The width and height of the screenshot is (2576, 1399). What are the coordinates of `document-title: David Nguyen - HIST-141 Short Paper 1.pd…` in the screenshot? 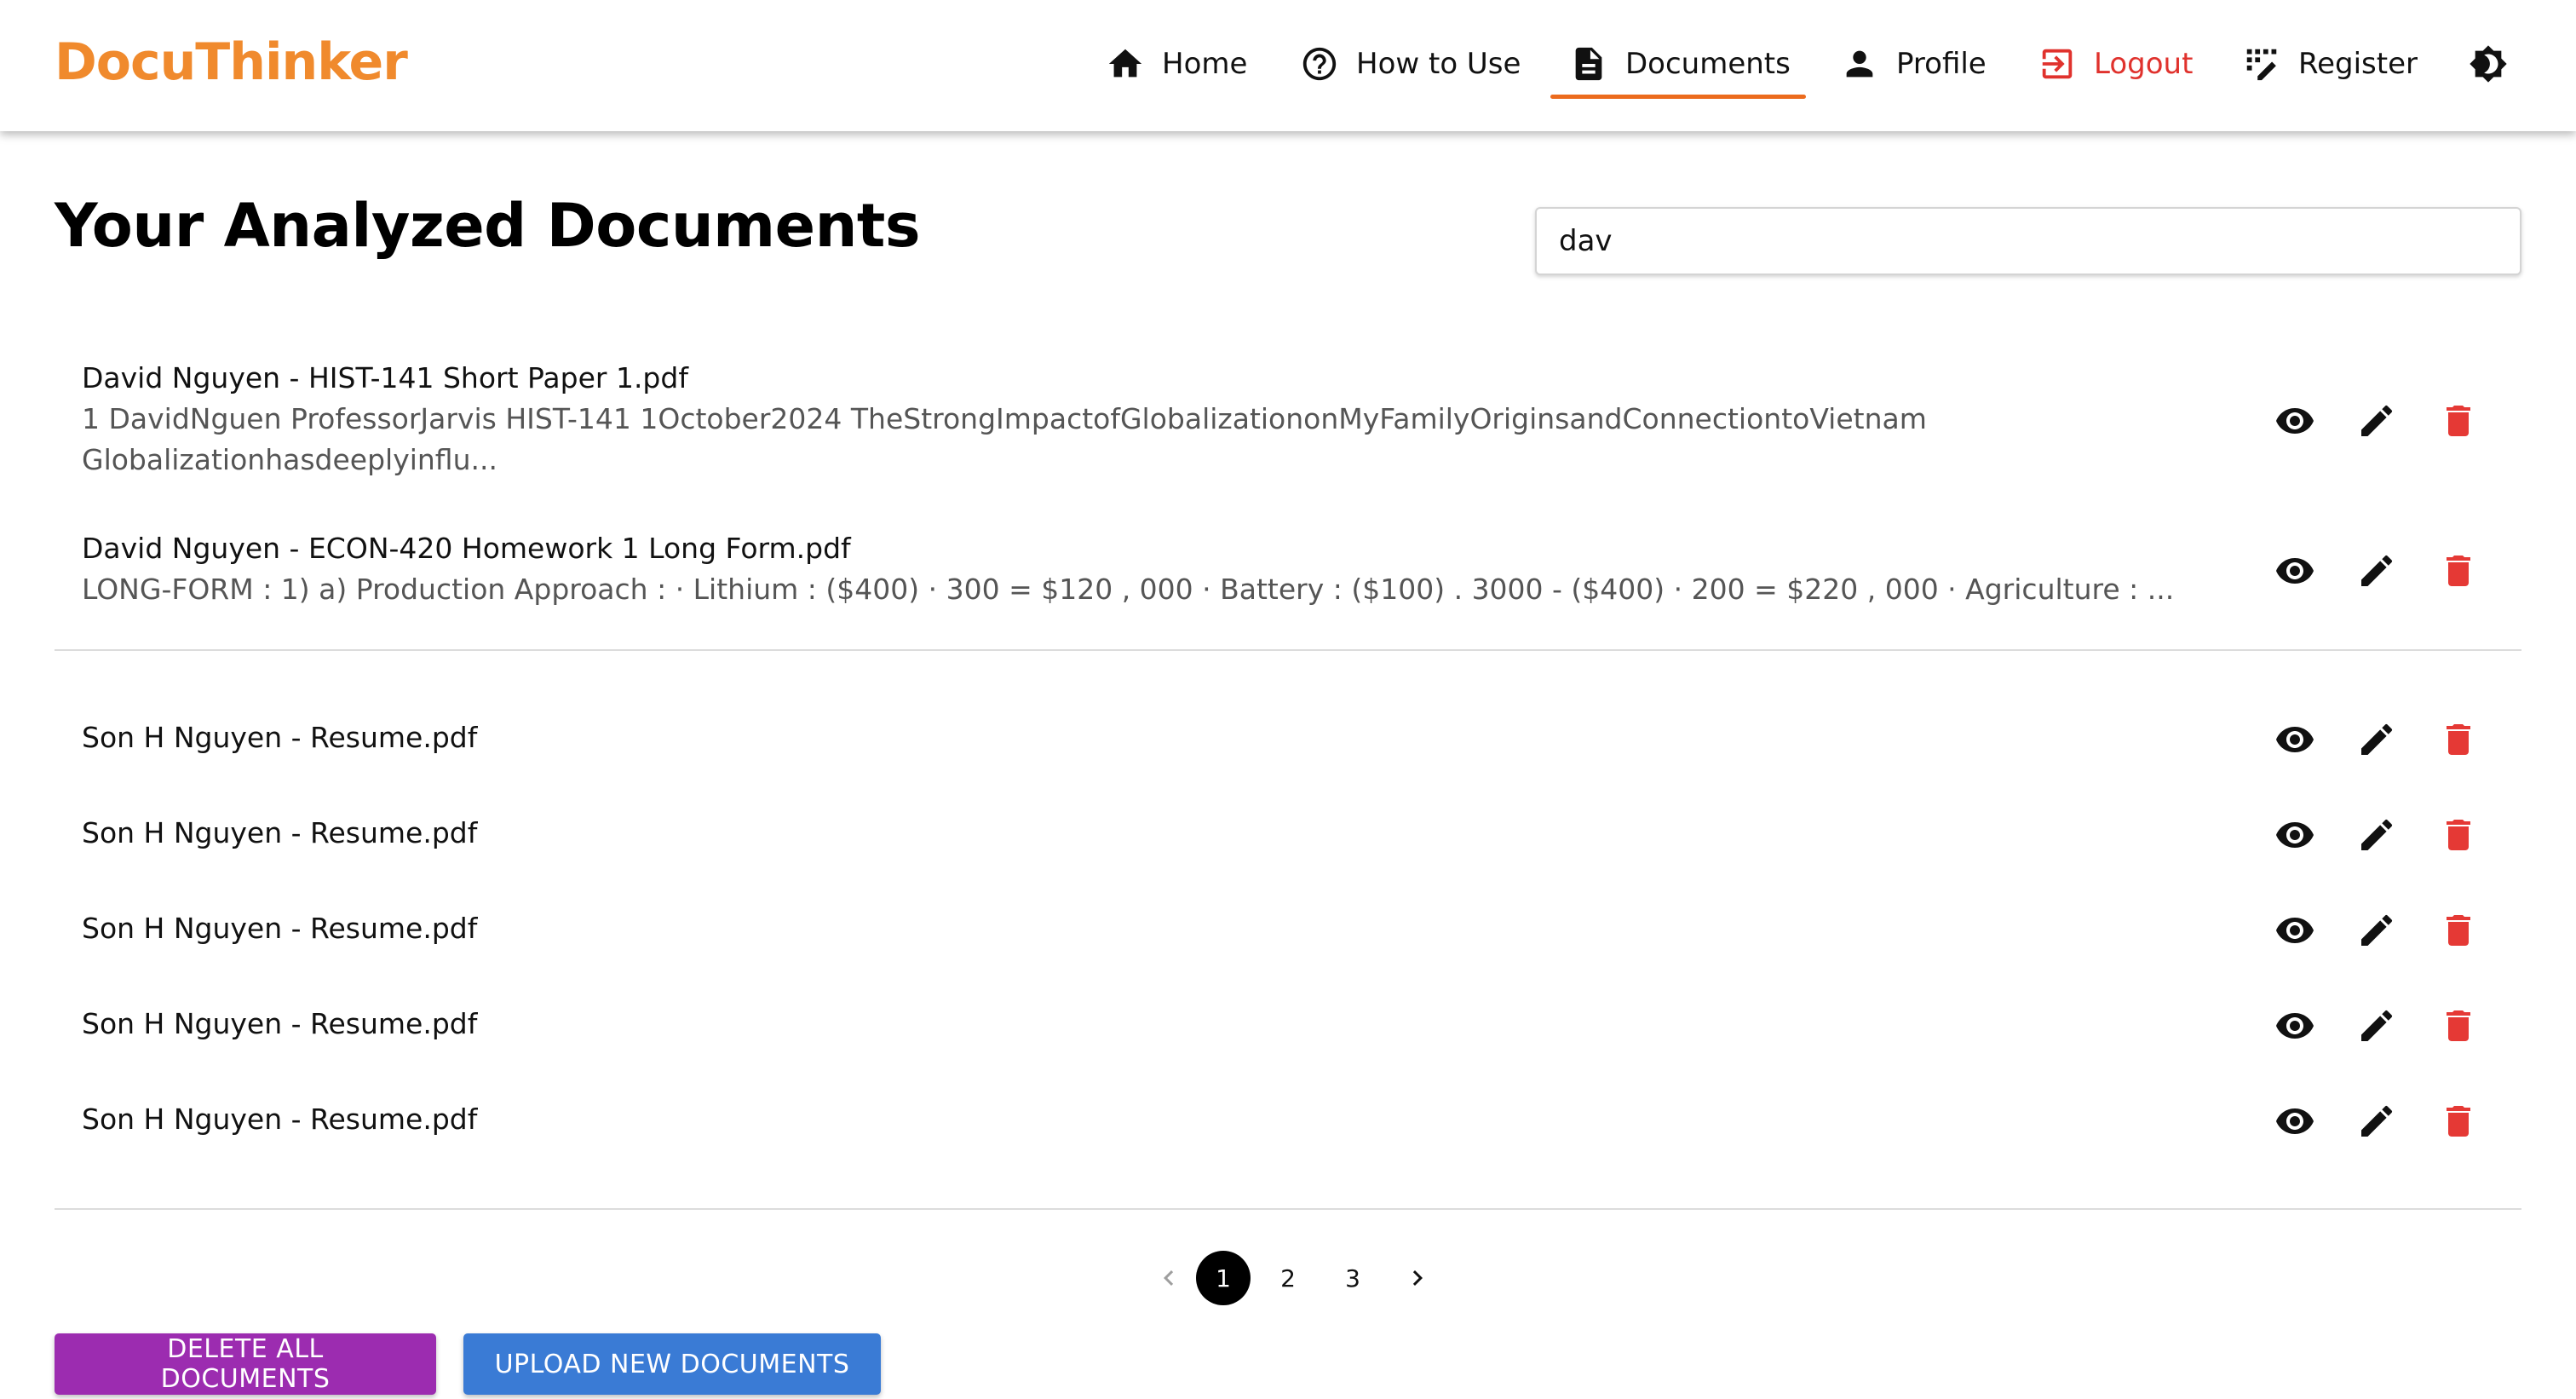 It's located at (385, 377).